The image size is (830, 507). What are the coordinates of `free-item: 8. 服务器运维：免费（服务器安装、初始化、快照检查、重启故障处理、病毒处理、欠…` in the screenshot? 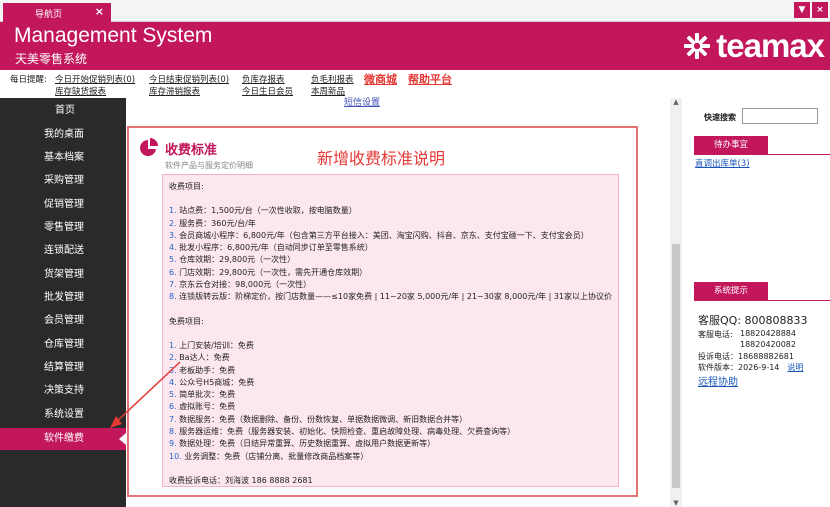 It's located at (390, 432).